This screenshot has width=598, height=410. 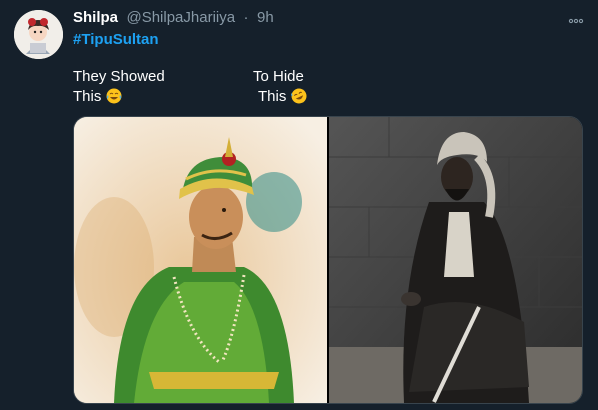 What do you see at coordinates (95, 17) in the screenshot?
I see `display-name: Shilpa` at bounding box center [95, 17].